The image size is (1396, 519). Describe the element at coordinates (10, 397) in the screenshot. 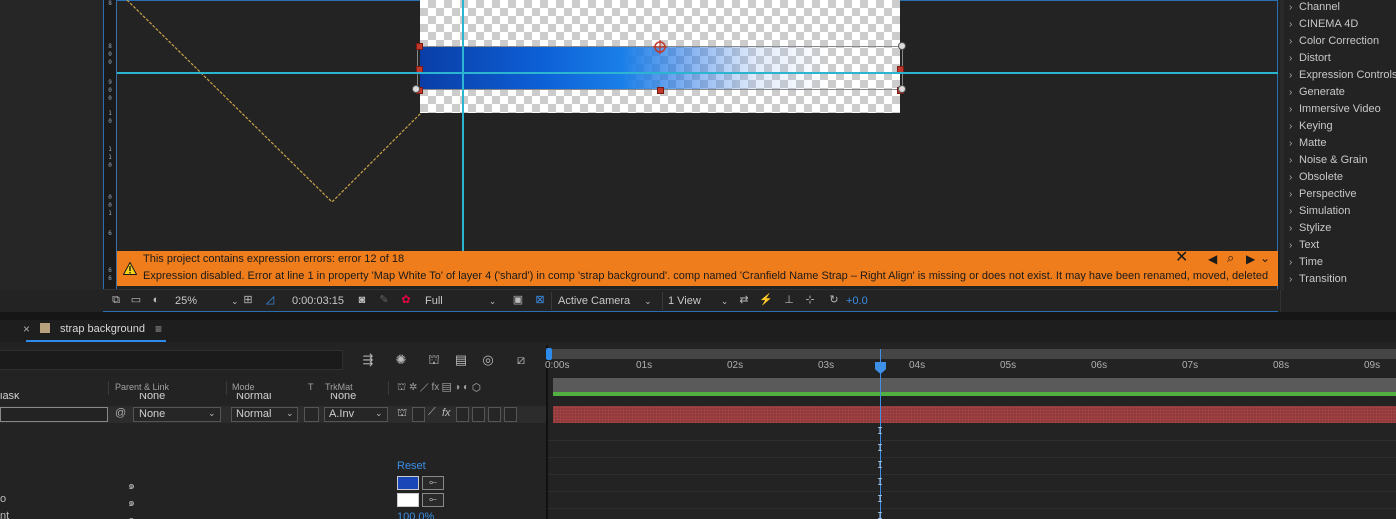

I see `layer-name-partial: lask` at that location.